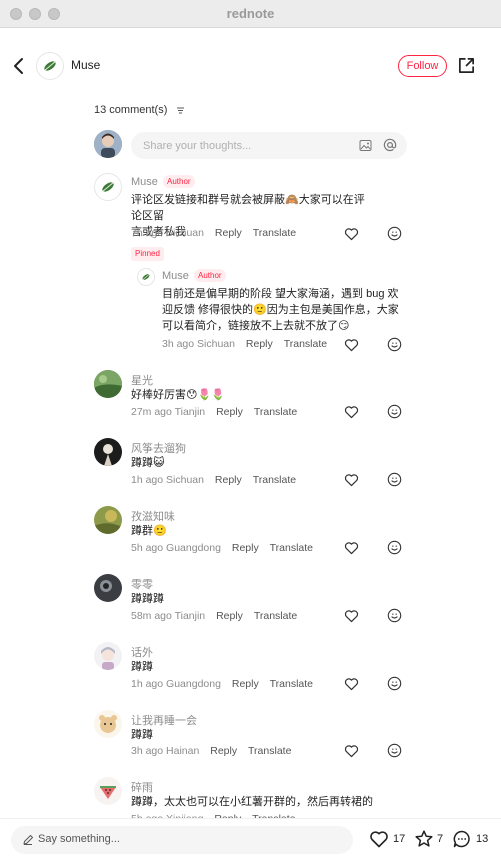 This screenshot has height=859, width=501. What do you see at coordinates (142, 652) in the screenshot?
I see `commenter-name: 话外` at bounding box center [142, 652].